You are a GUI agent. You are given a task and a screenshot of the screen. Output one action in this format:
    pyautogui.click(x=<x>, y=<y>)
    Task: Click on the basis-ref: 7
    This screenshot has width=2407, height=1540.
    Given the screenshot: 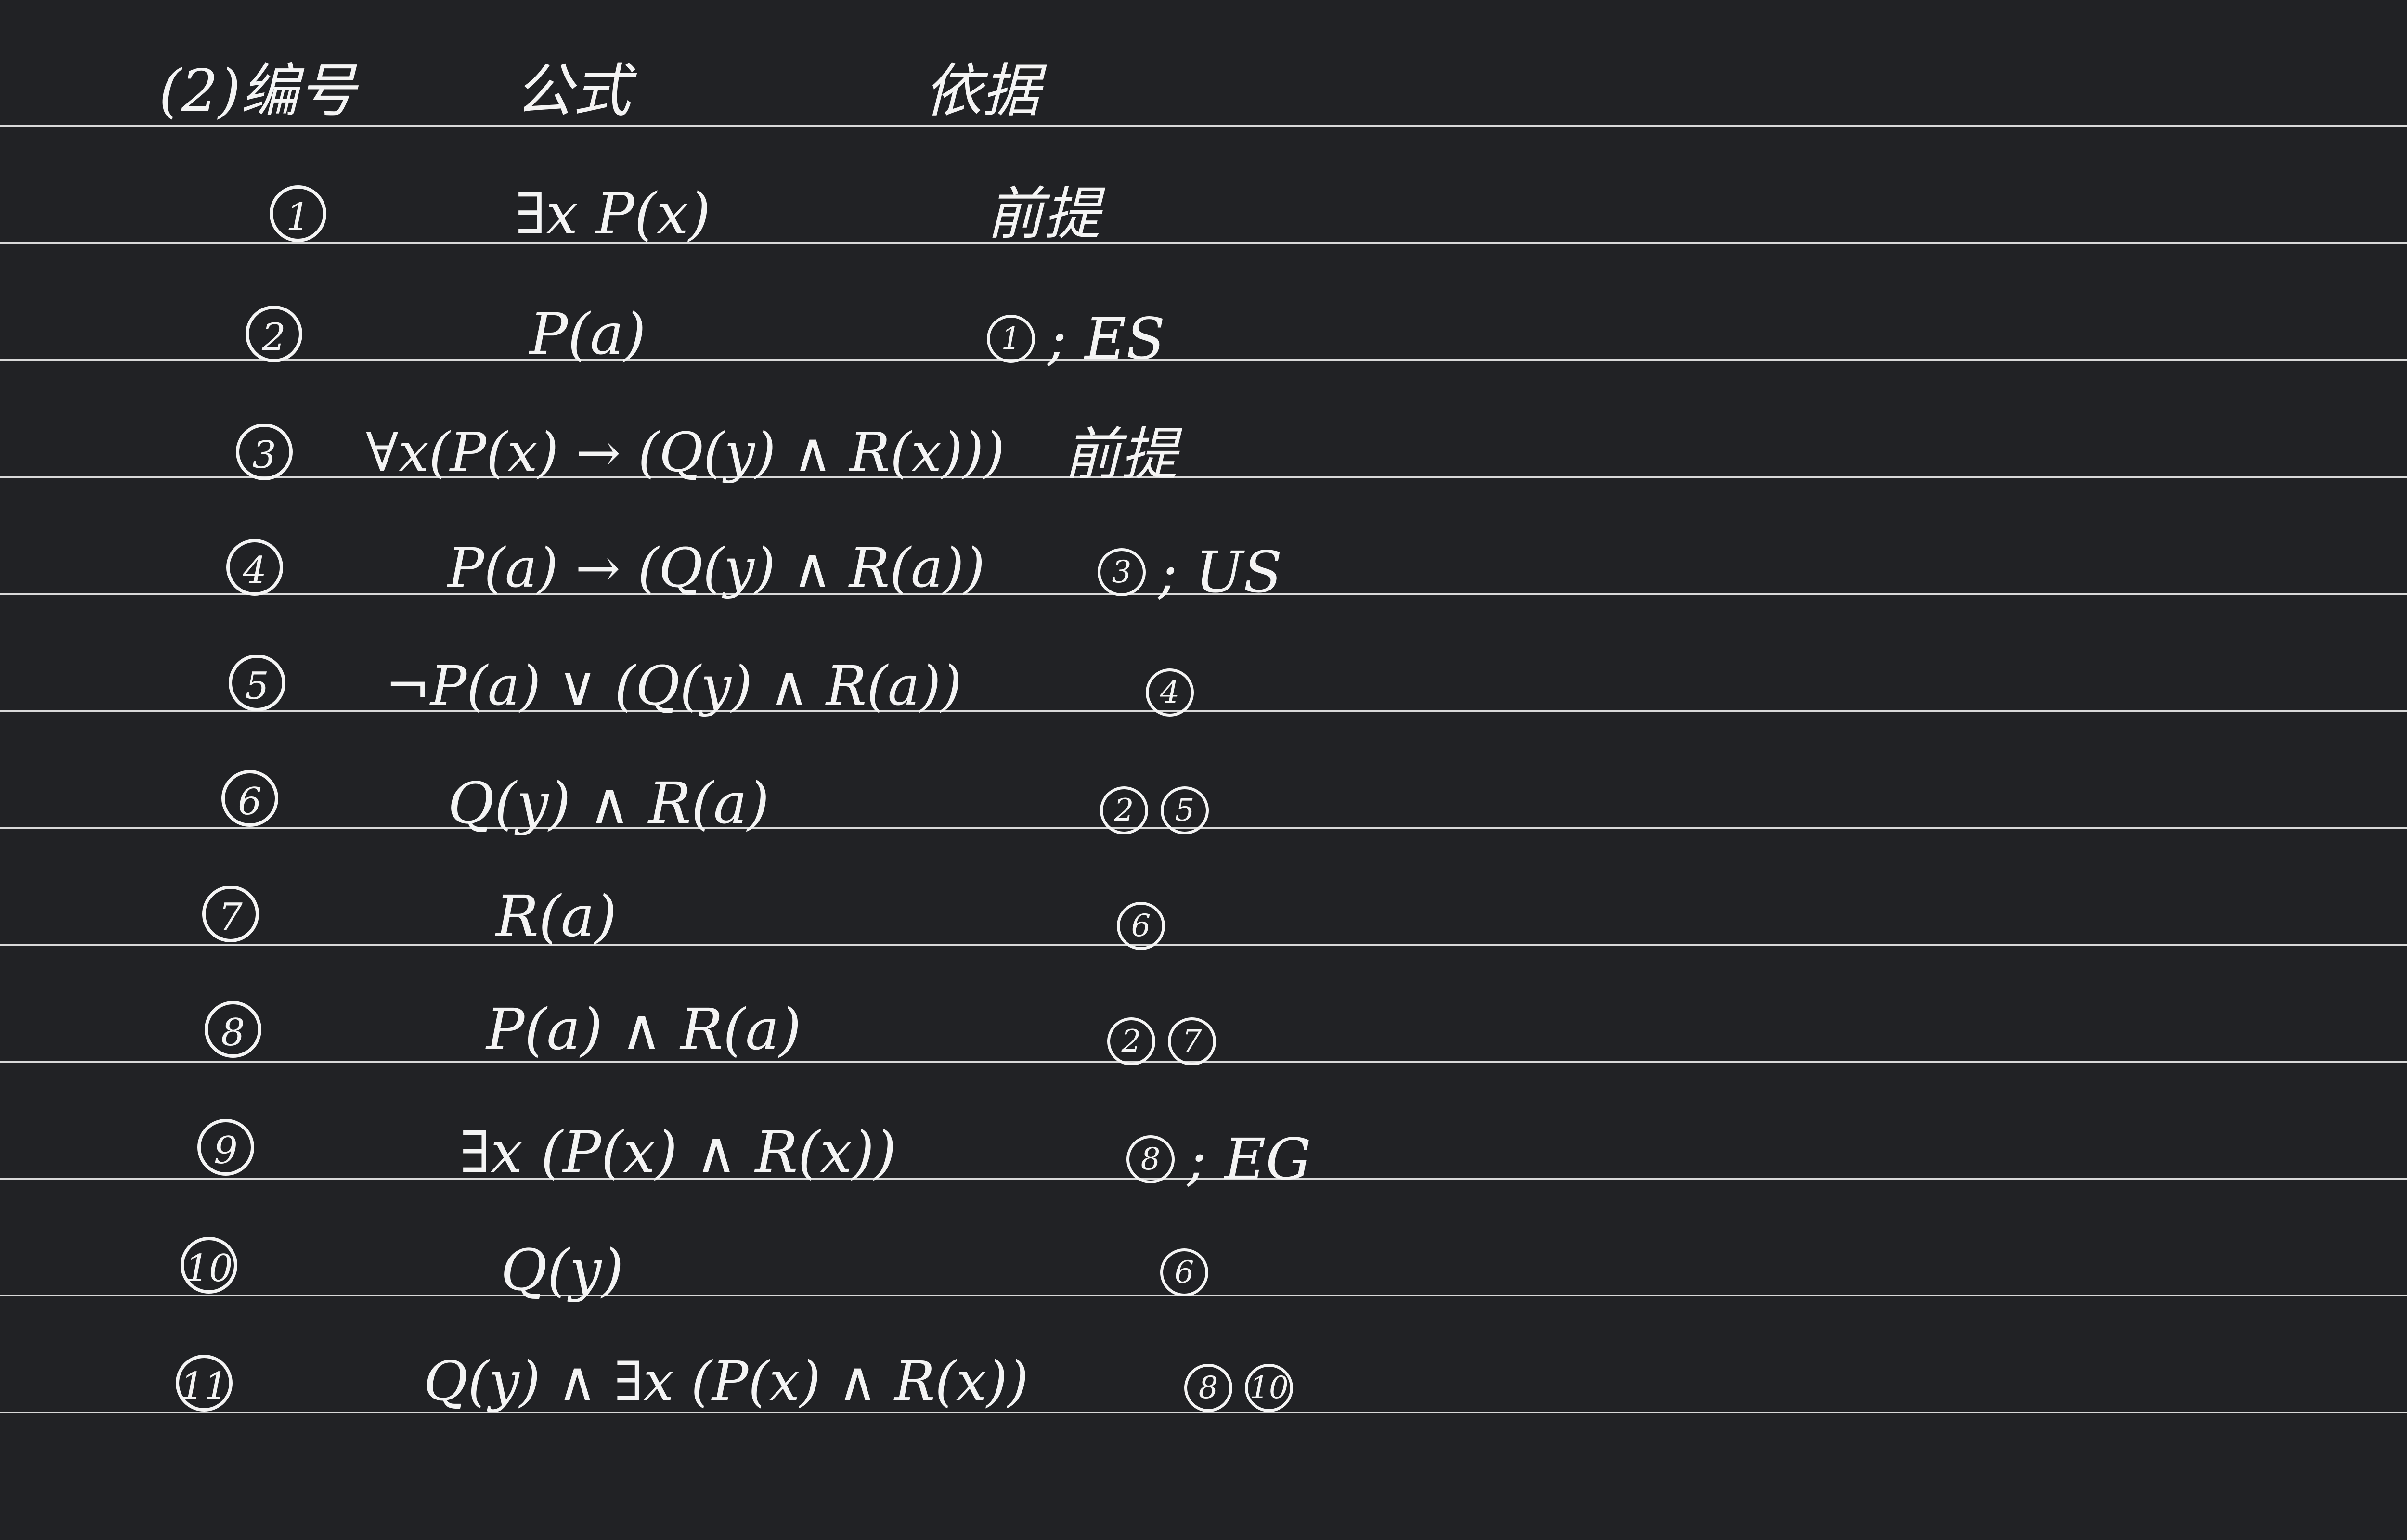 What is the action you would take?
    pyautogui.click(x=1192, y=1041)
    